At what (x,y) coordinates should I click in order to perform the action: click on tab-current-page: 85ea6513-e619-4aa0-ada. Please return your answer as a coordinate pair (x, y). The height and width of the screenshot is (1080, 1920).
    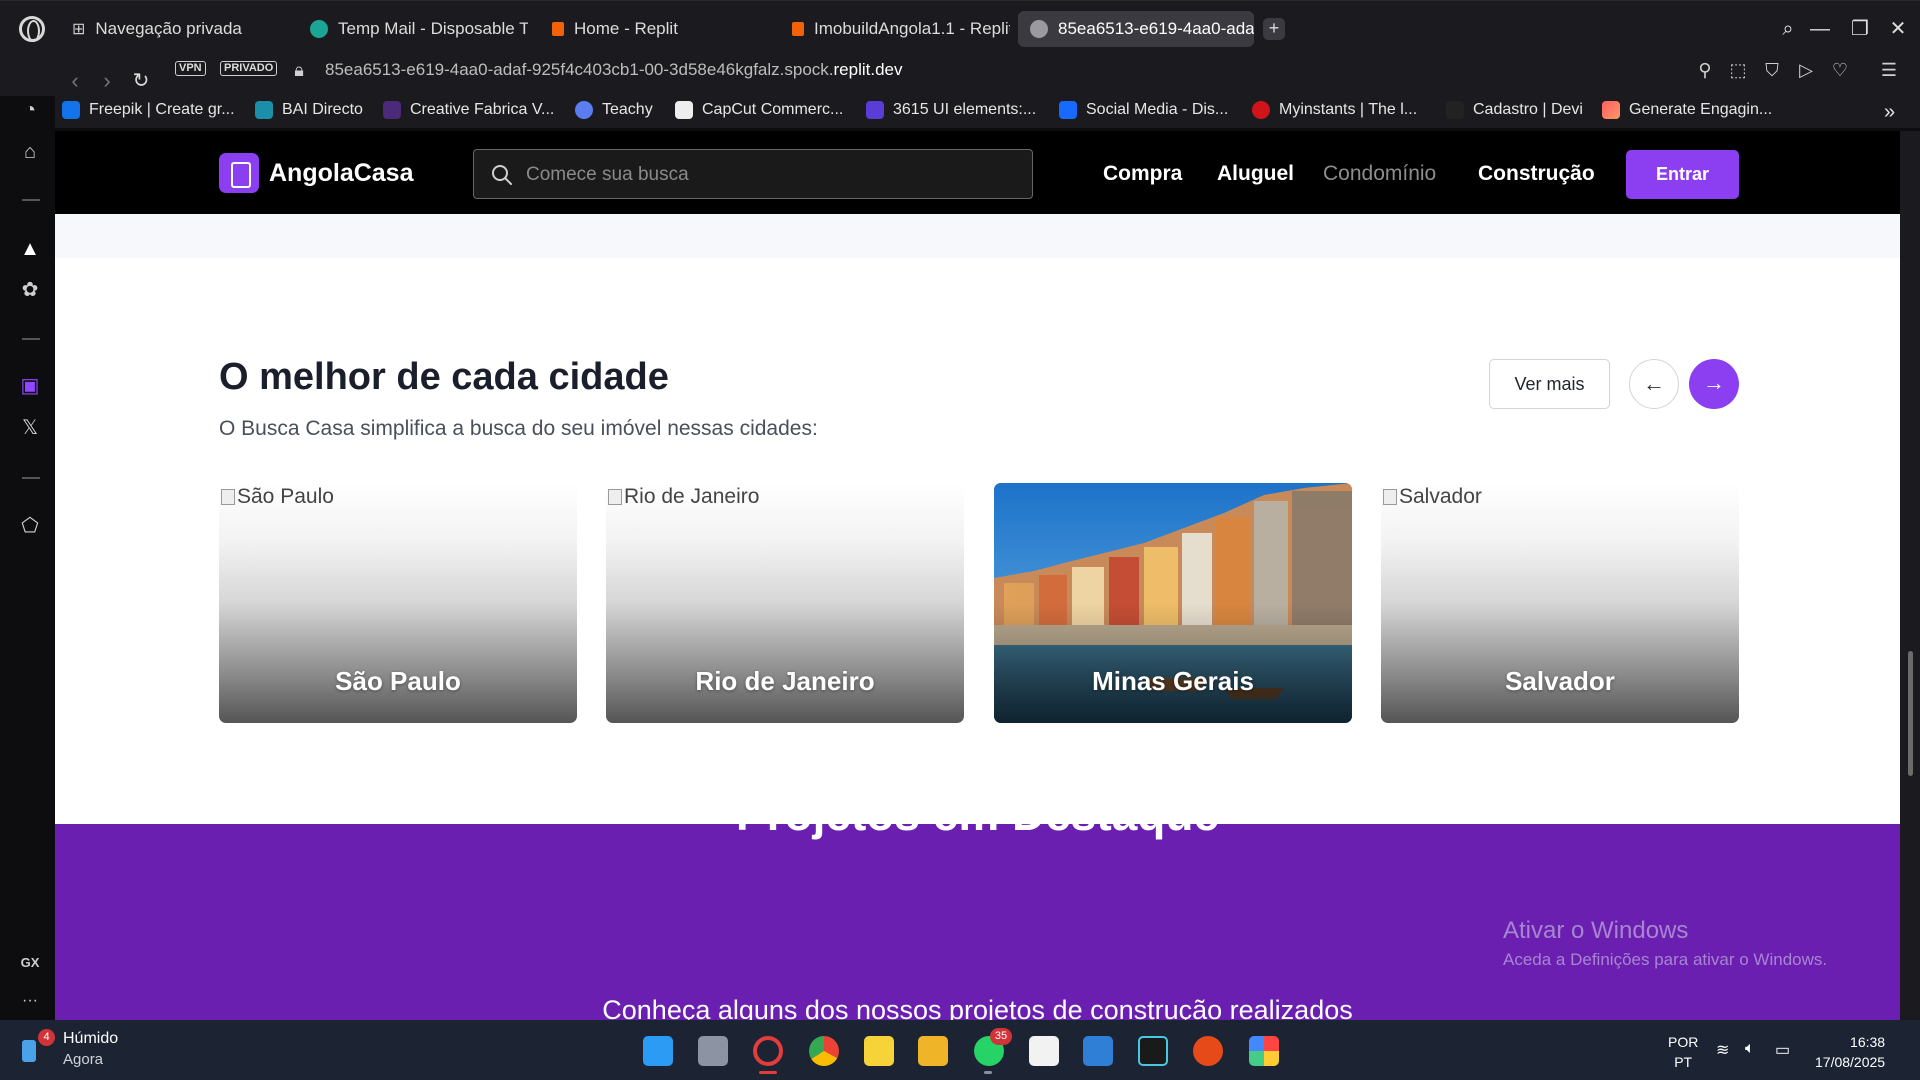
    Looking at the image, I should click on (1136, 29).